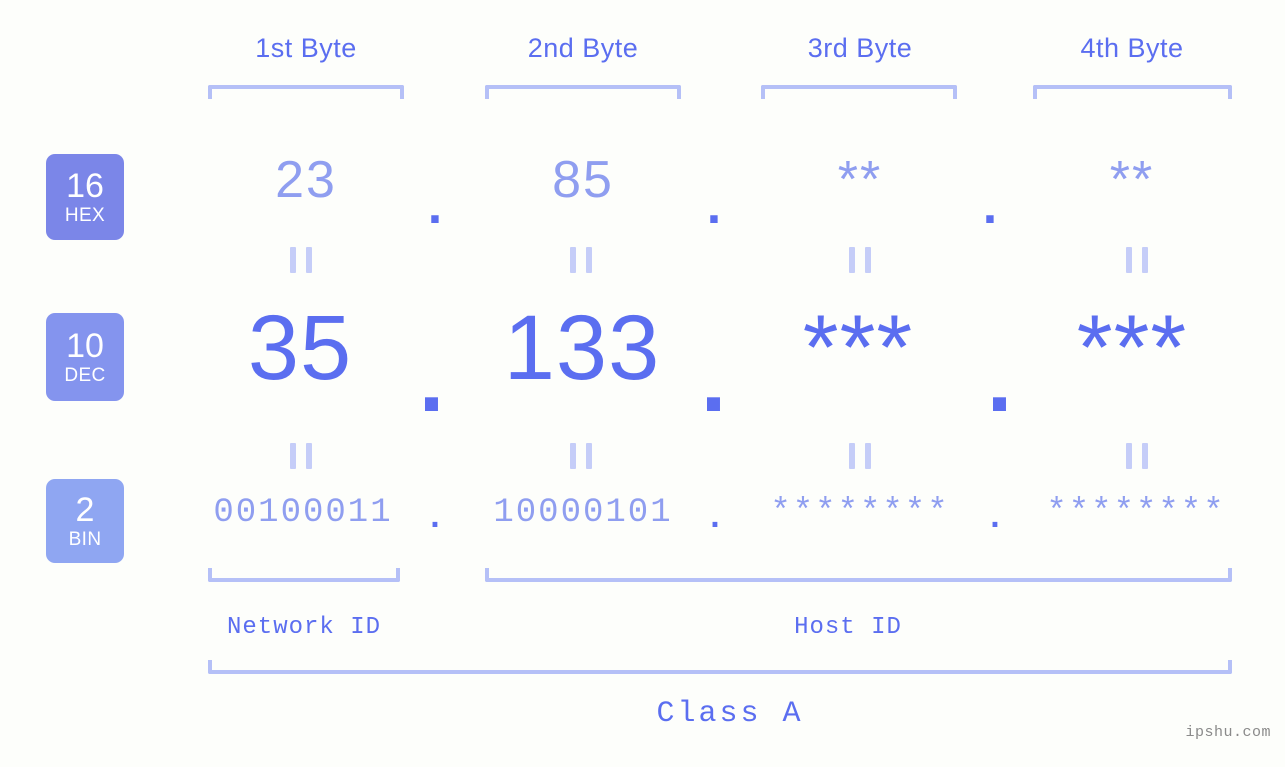 This screenshot has height=767, width=1285. I want to click on base-badge-dec: 10 DEC, so click(85, 357).